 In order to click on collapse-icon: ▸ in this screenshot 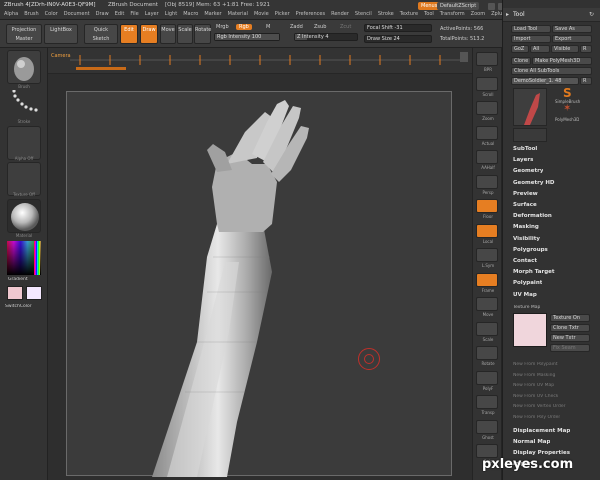, I will do `click(507, 14)`.